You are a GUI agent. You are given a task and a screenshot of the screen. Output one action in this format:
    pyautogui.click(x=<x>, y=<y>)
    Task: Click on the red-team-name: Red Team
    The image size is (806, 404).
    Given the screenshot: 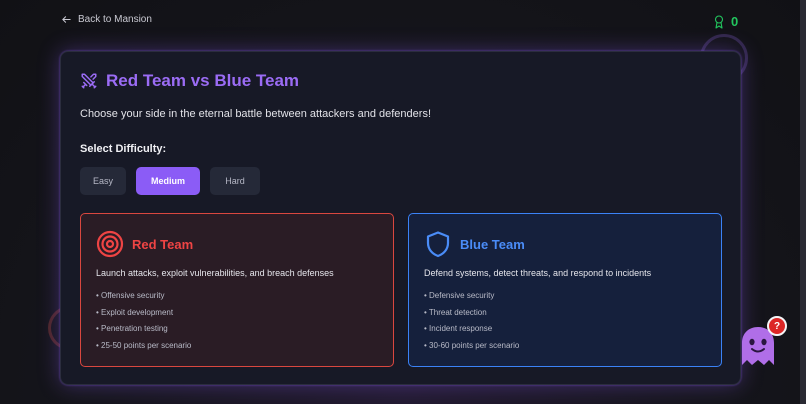 What is the action you would take?
    pyautogui.click(x=163, y=244)
    